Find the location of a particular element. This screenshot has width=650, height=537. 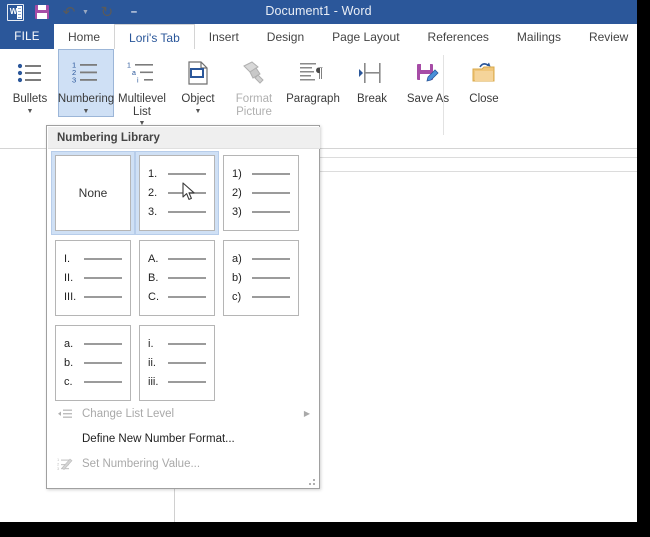

ribbon-button-label: Bullets is located at coordinates (30, 99).